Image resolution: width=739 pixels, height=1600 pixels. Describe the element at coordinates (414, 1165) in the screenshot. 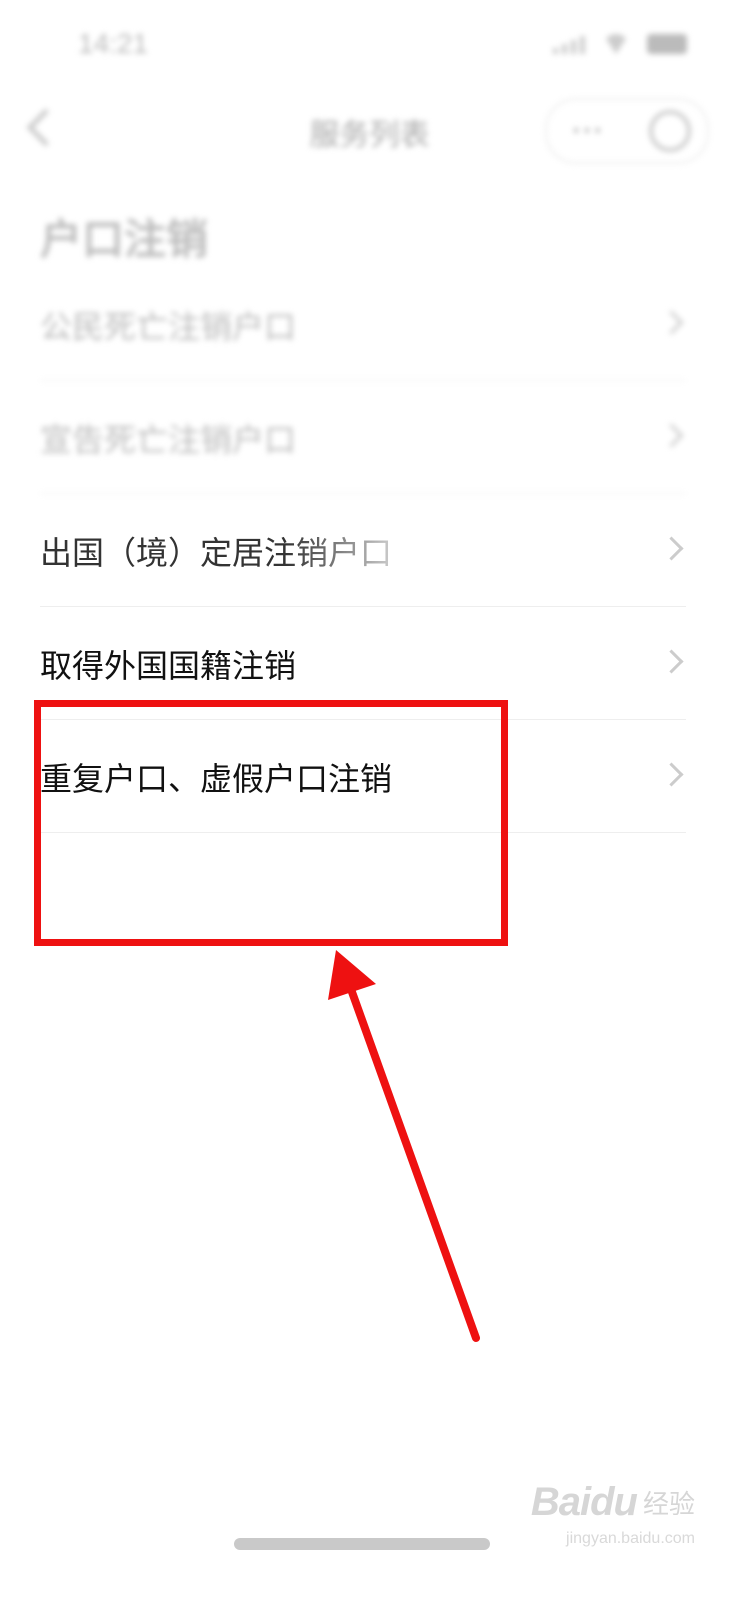

I see `arrow-shaft` at that location.